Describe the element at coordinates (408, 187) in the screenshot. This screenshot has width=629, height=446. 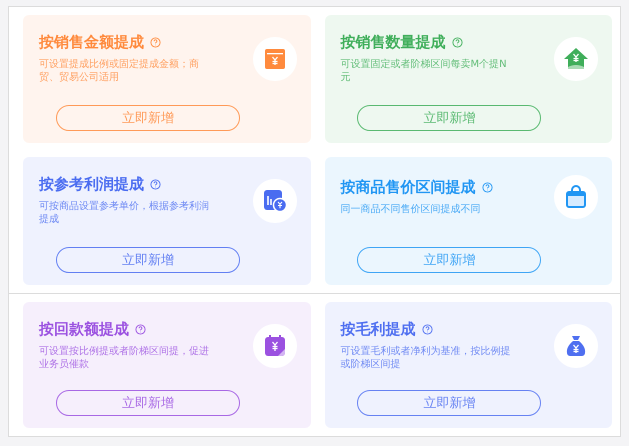
I see `card-title: 按商品售价区间提成` at that location.